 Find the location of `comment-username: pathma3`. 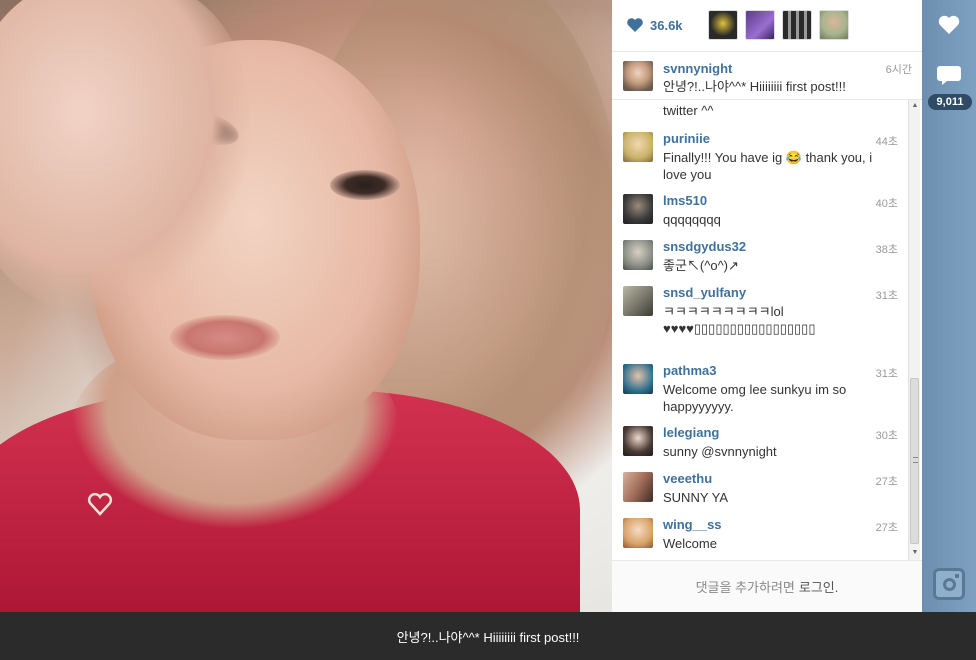

comment-username: pathma3 is located at coordinates (689, 370).